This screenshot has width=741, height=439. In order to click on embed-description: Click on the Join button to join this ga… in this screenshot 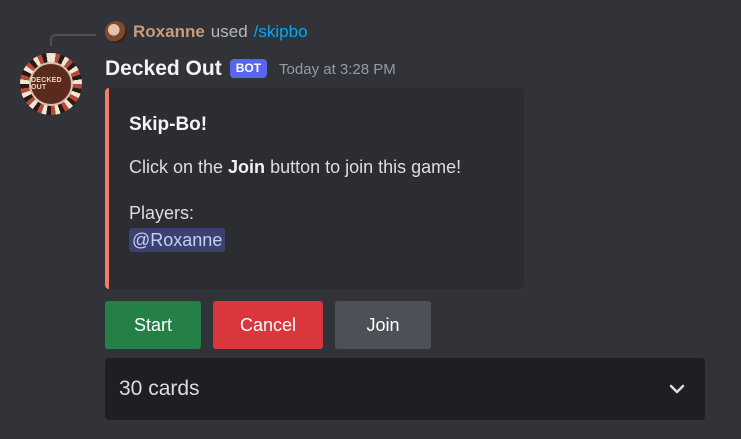, I will do `click(316, 203)`.